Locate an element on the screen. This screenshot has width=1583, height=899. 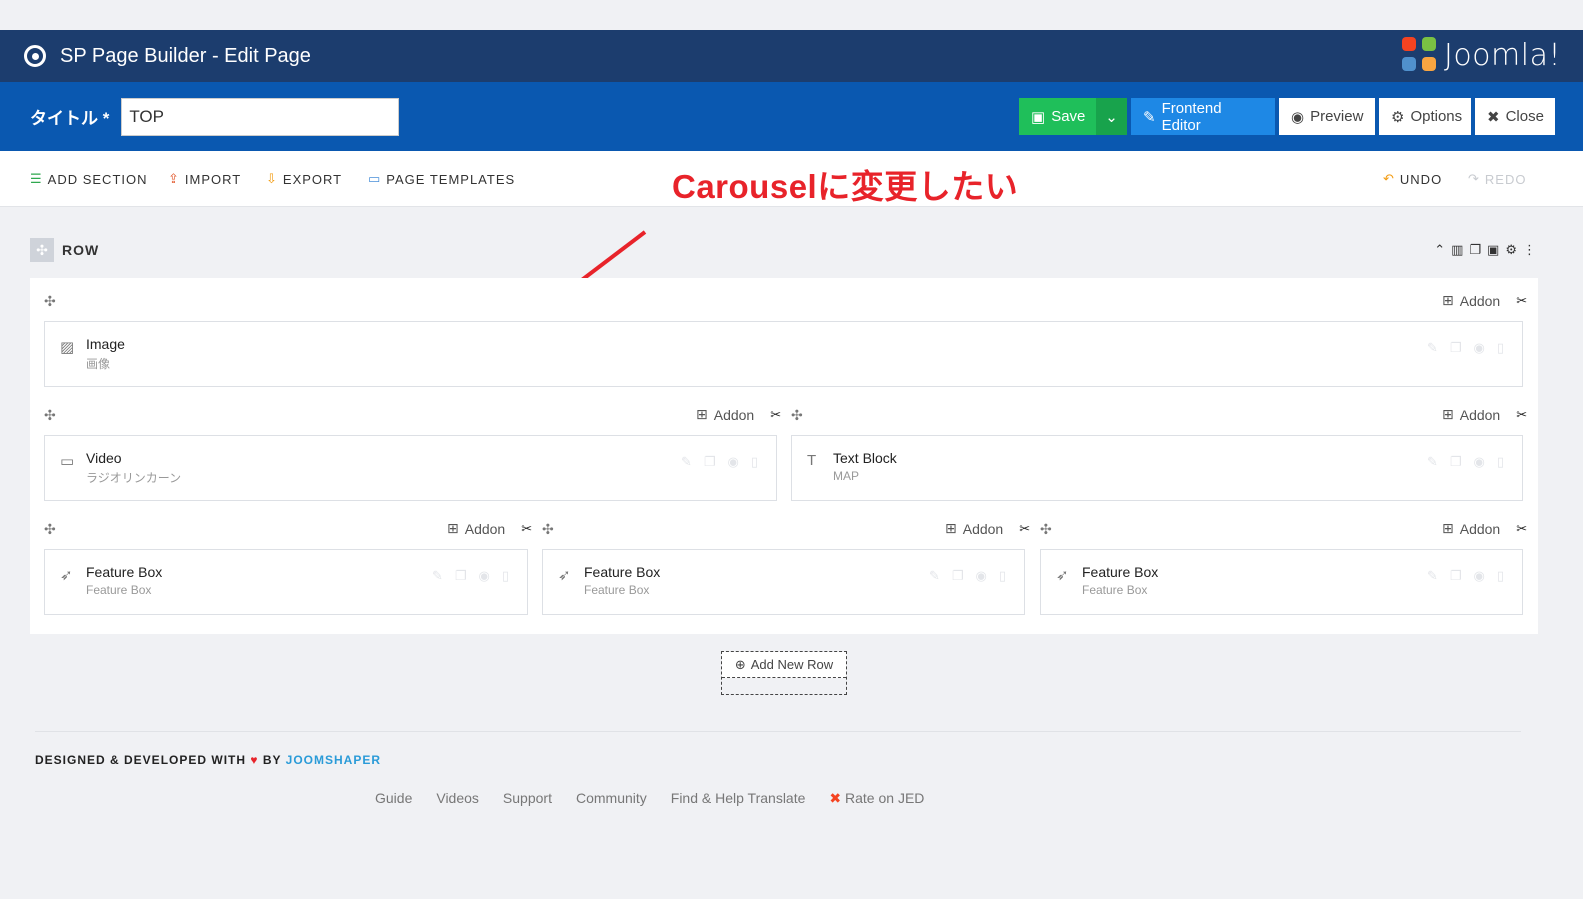
row-move-icon: ✣ is located at coordinates (42, 250).